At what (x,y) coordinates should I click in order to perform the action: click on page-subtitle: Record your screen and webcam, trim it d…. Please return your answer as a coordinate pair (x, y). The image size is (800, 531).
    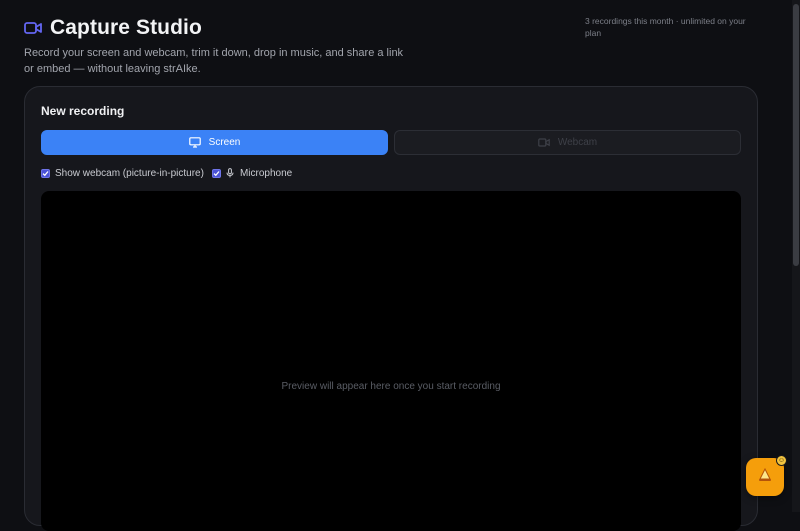
    Looking at the image, I should click on (214, 61).